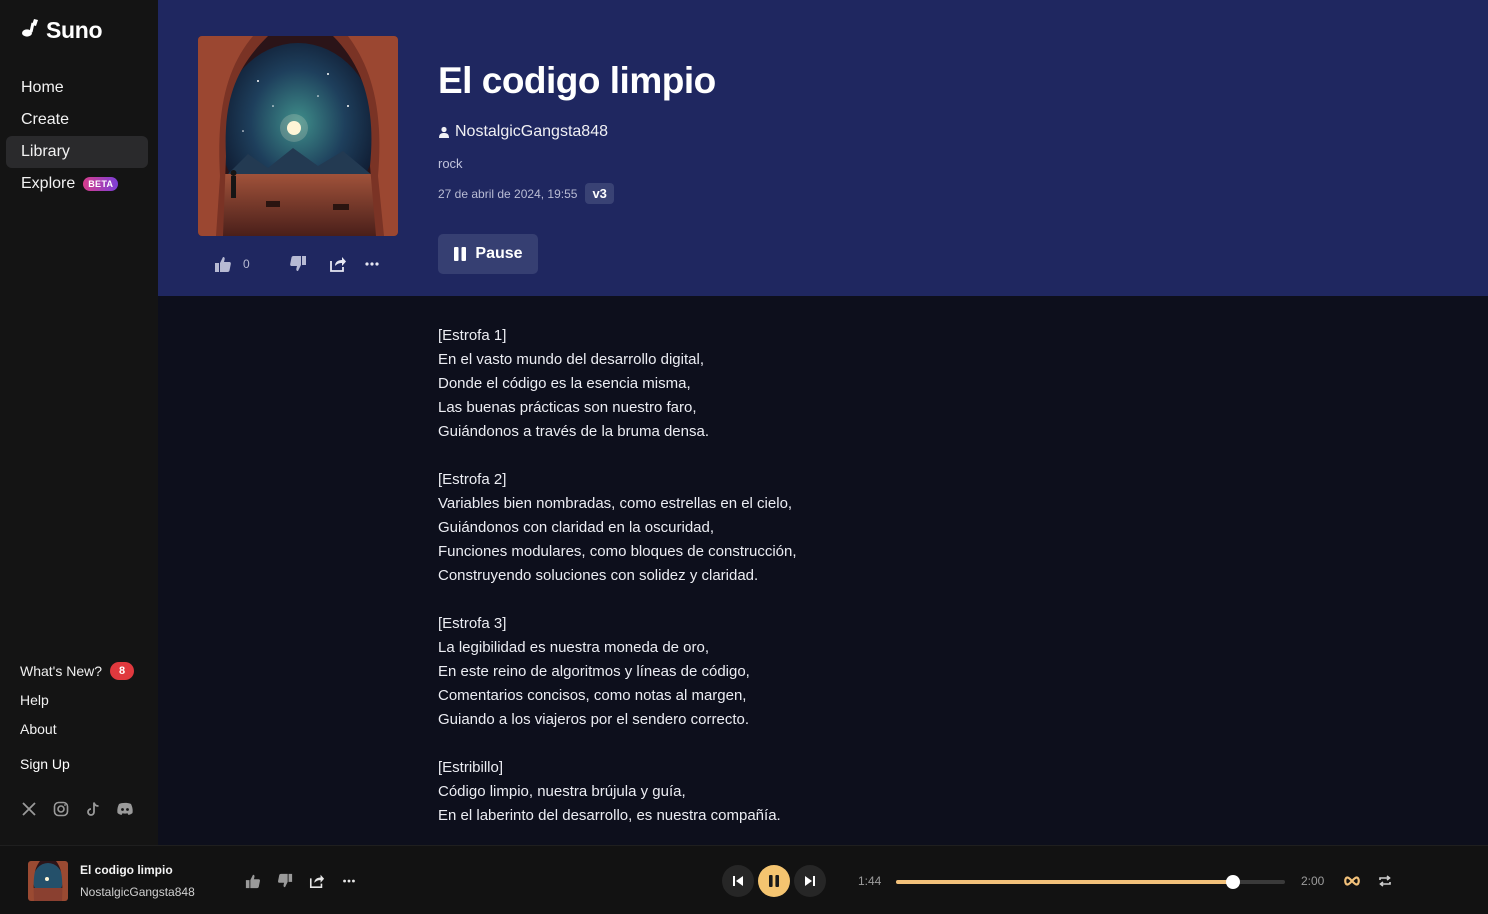 The height and width of the screenshot is (914, 1488). I want to click on player-like-button, so click(253, 881).